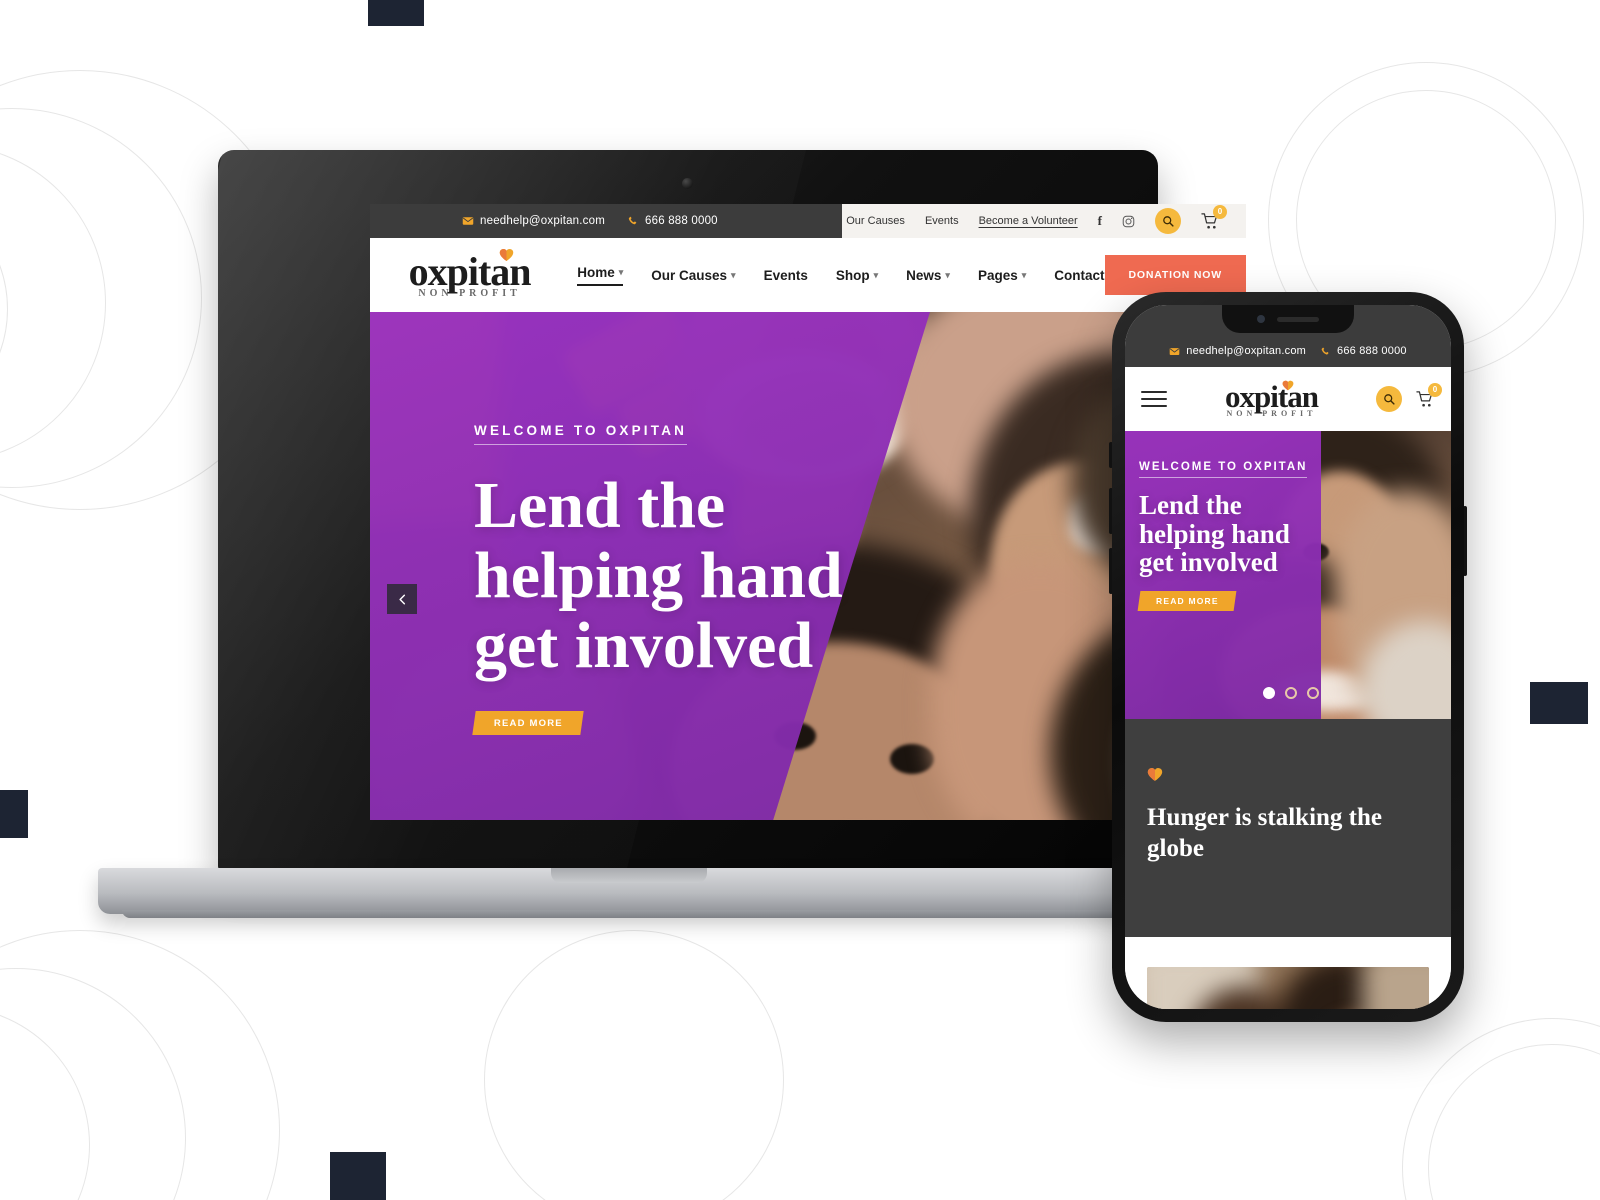 This screenshot has width=1600, height=1200. I want to click on mobile-hero-title-line-3: get involved, so click(1208, 562).